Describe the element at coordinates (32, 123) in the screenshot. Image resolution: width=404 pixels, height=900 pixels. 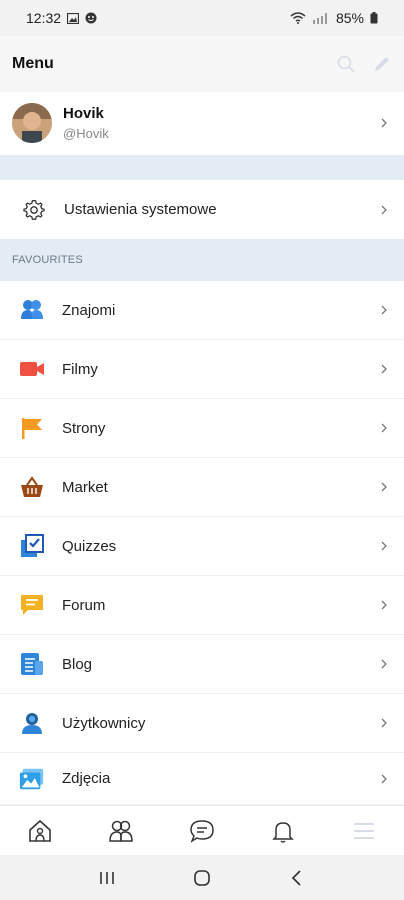
I see `avatar` at that location.